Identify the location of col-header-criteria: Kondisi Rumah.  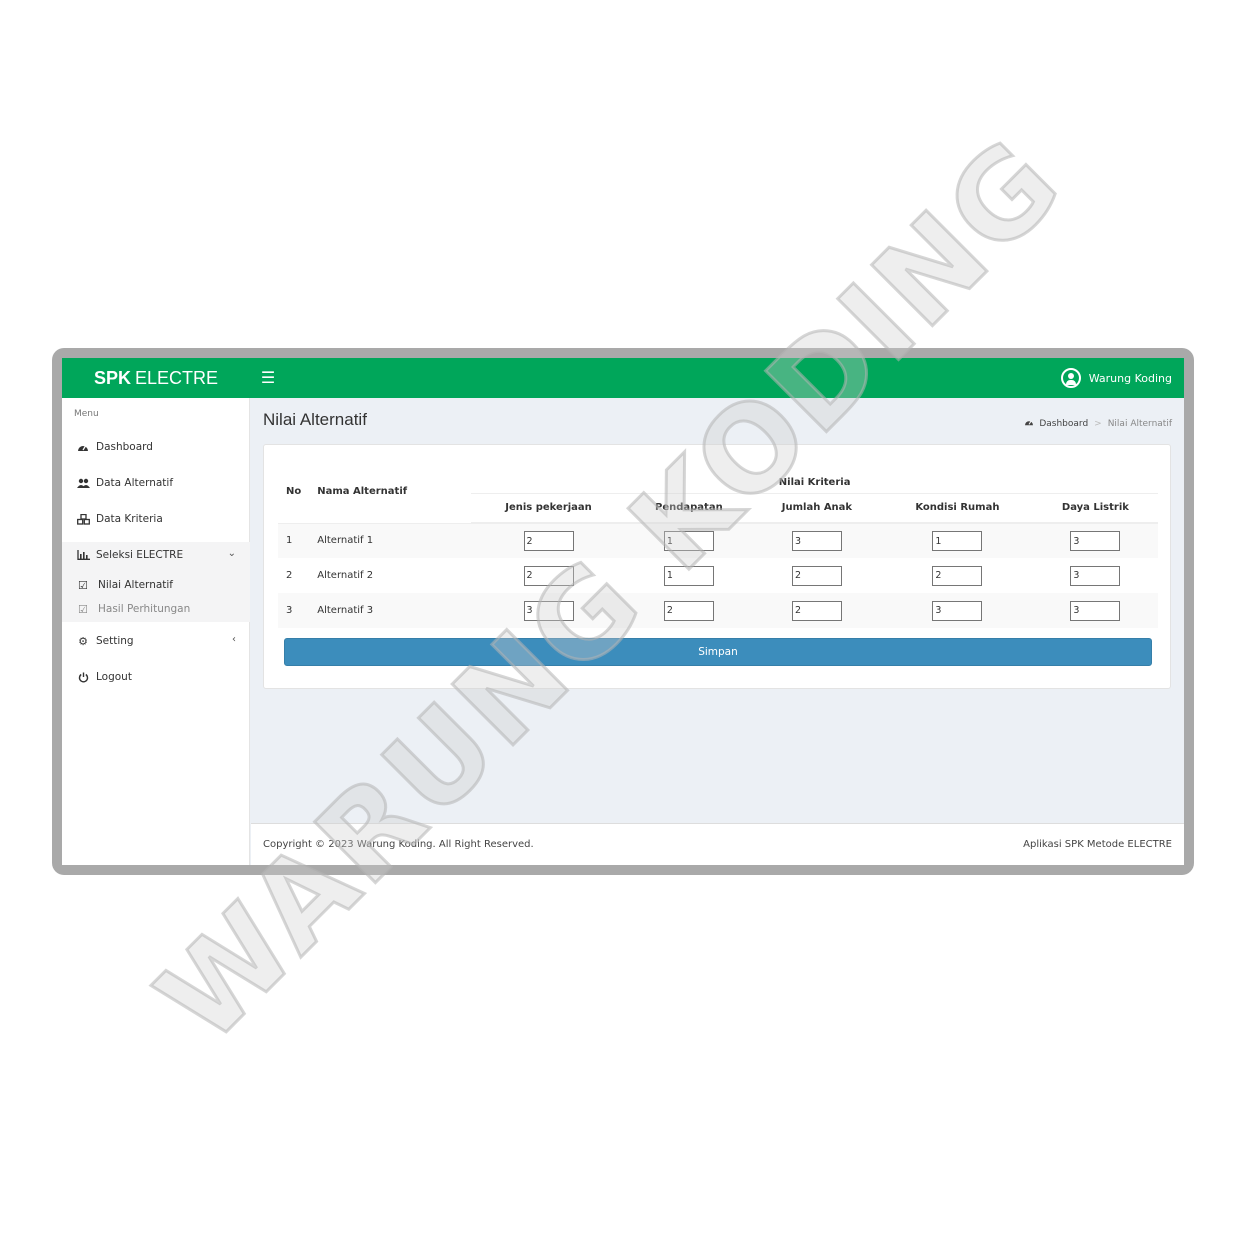
(957, 508).